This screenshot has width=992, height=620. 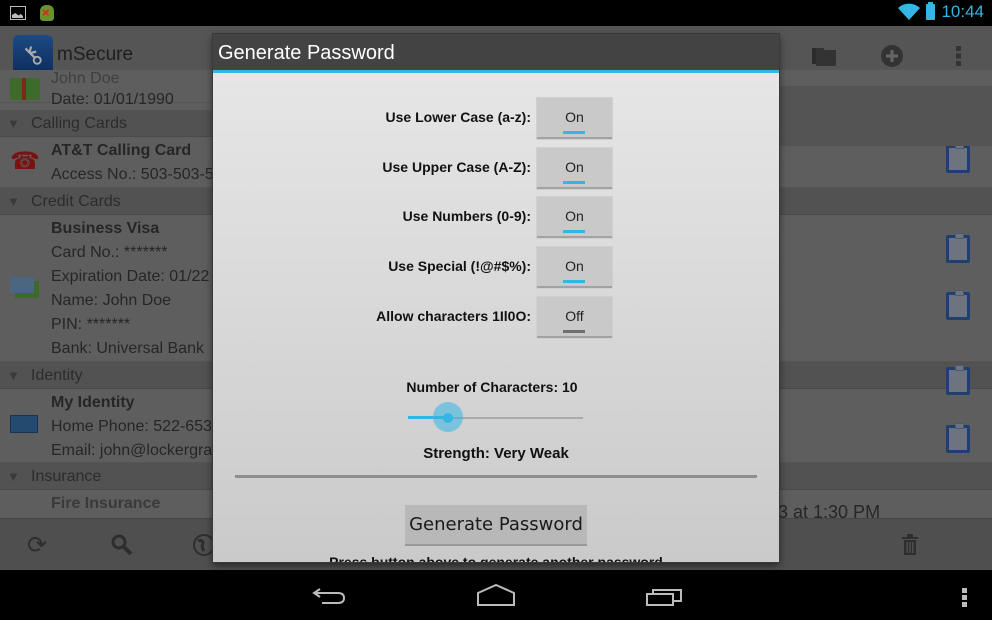 I want to click on generate-password-button: Generate Password, so click(x=496, y=525).